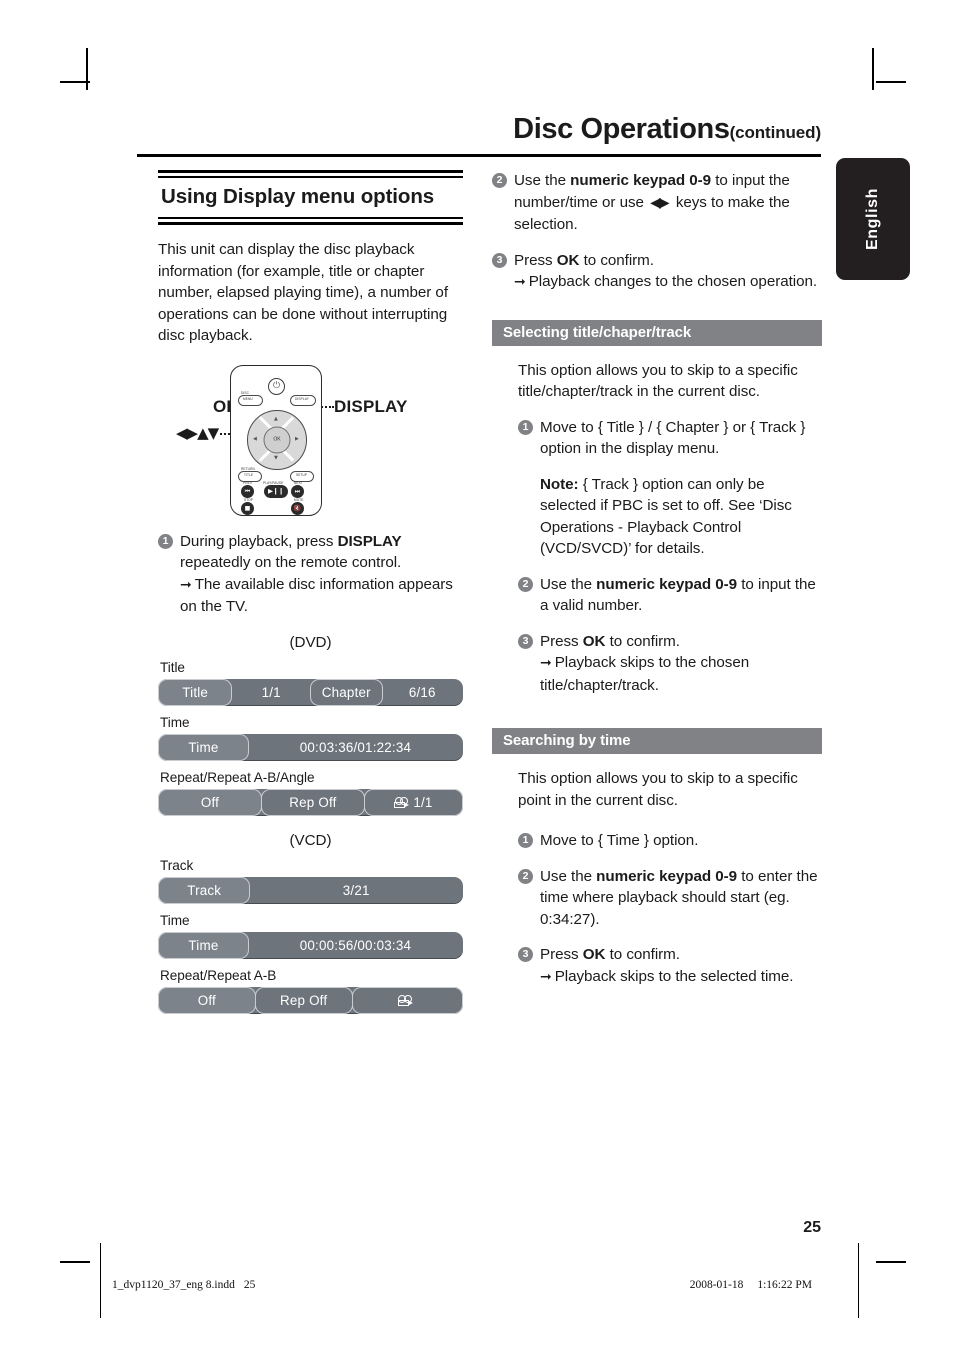 This screenshot has height=1347, width=954. What do you see at coordinates (297, 508) in the screenshot?
I see `mute-button: 🔇` at bounding box center [297, 508].